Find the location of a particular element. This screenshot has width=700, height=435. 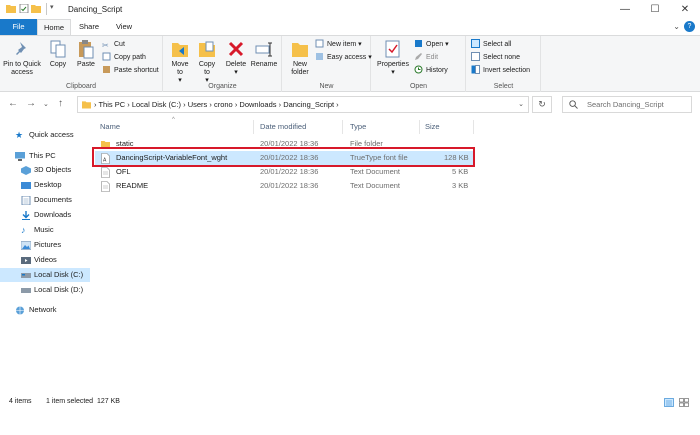

select-all-button: Select all is located at coordinates (491, 45).